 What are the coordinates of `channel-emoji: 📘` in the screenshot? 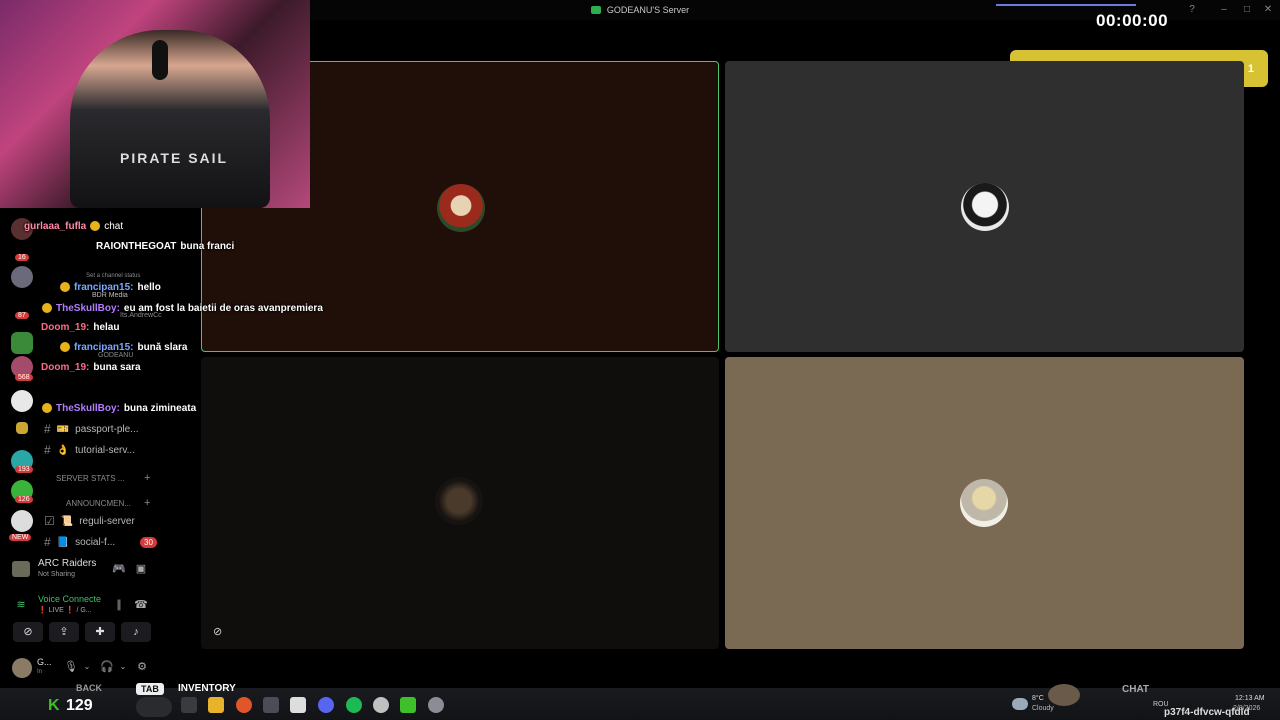 It's located at (63, 542).